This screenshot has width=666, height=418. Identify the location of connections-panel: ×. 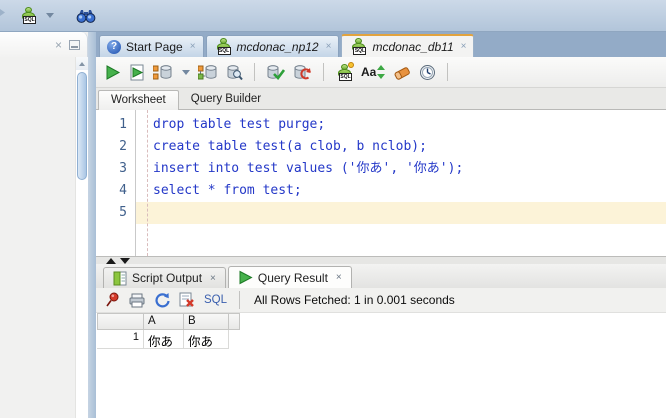
(44, 225).